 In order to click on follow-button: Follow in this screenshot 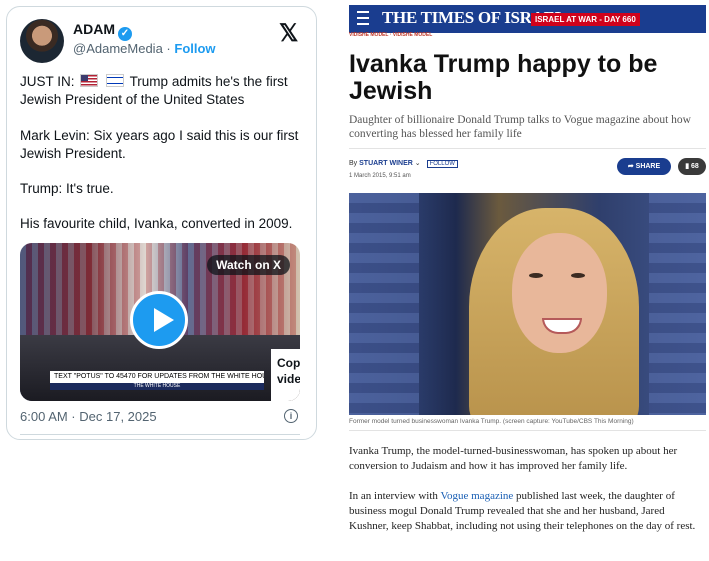, I will do `click(194, 48)`.